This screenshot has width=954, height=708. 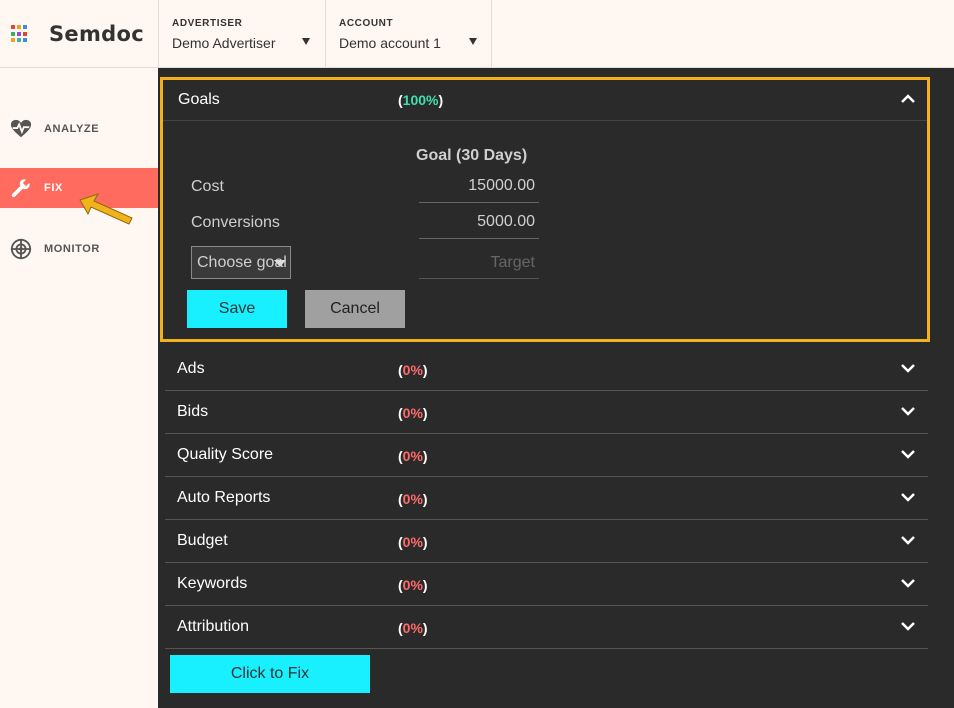 I want to click on sidebar-item-label: FIX, so click(x=53, y=188).